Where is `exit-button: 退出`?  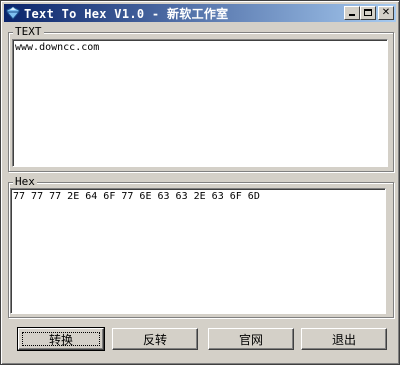
exit-button: 退出 is located at coordinates (344, 339).